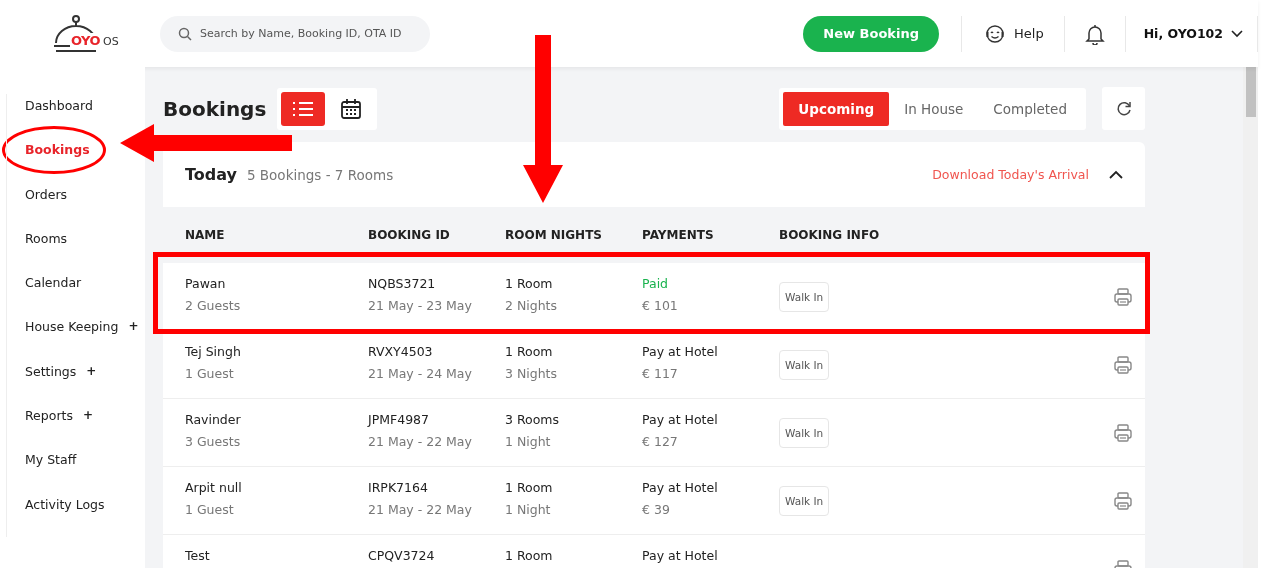  What do you see at coordinates (213, 441) in the screenshot?
I see `table-cell-text: 3 Guests` at bounding box center [213, 441].